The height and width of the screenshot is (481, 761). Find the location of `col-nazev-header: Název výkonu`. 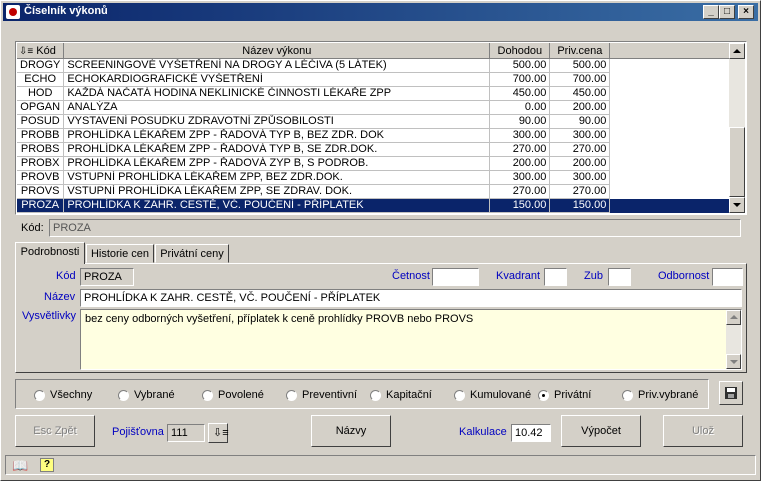

col-nazev-header: Název výkonu is located at coordinates (277, 51).